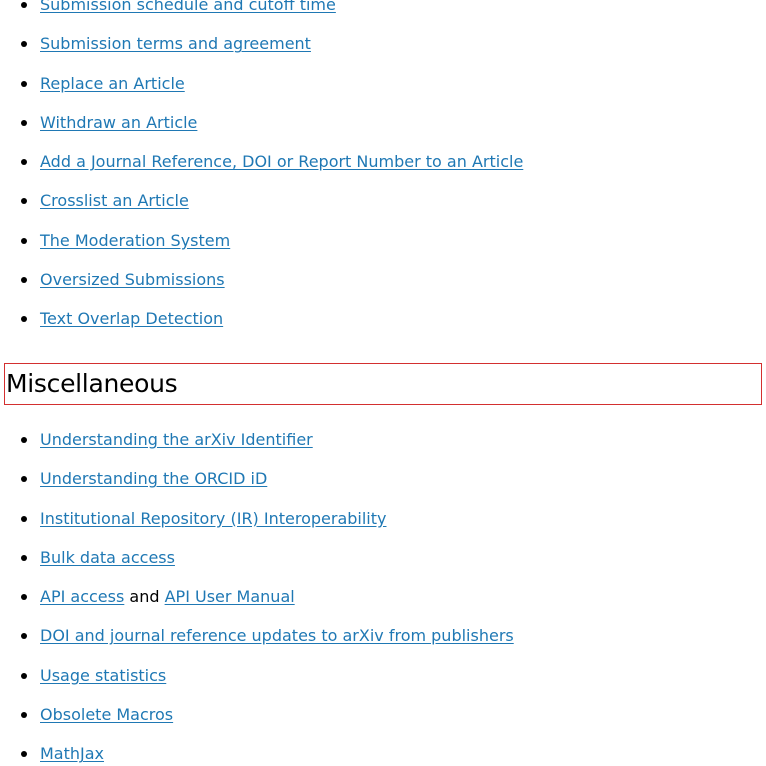 The width and height of the screenshot is (766, 766). Describe the element at coordinates (383, 93) in the screenshot. I see `list-item: Replace an Article` at that location.